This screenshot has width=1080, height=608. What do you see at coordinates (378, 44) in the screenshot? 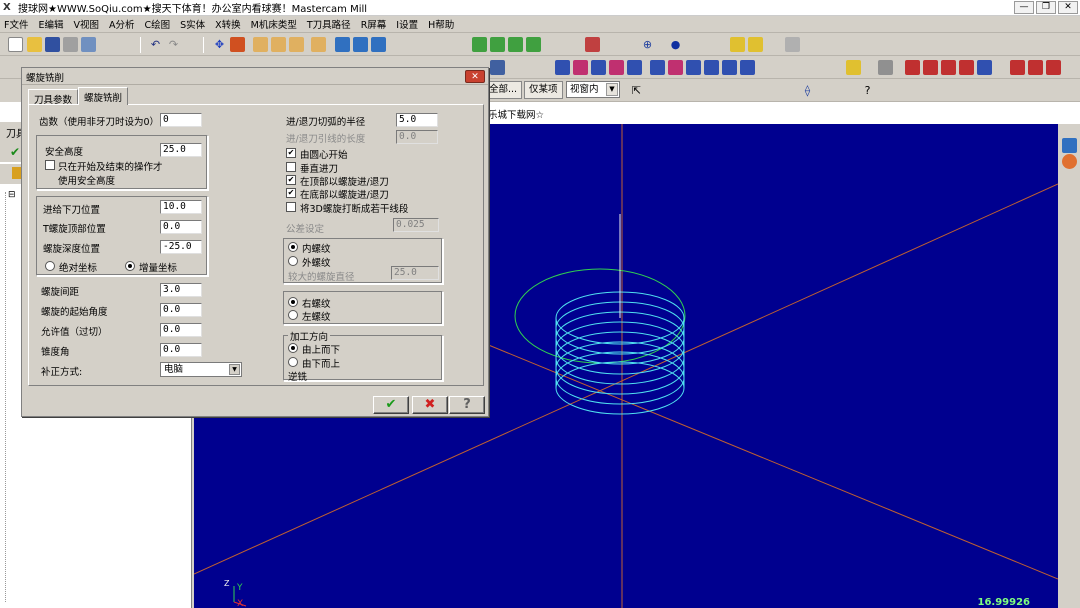
I see `hidden-line-icon` at bounding box center [378, 44].